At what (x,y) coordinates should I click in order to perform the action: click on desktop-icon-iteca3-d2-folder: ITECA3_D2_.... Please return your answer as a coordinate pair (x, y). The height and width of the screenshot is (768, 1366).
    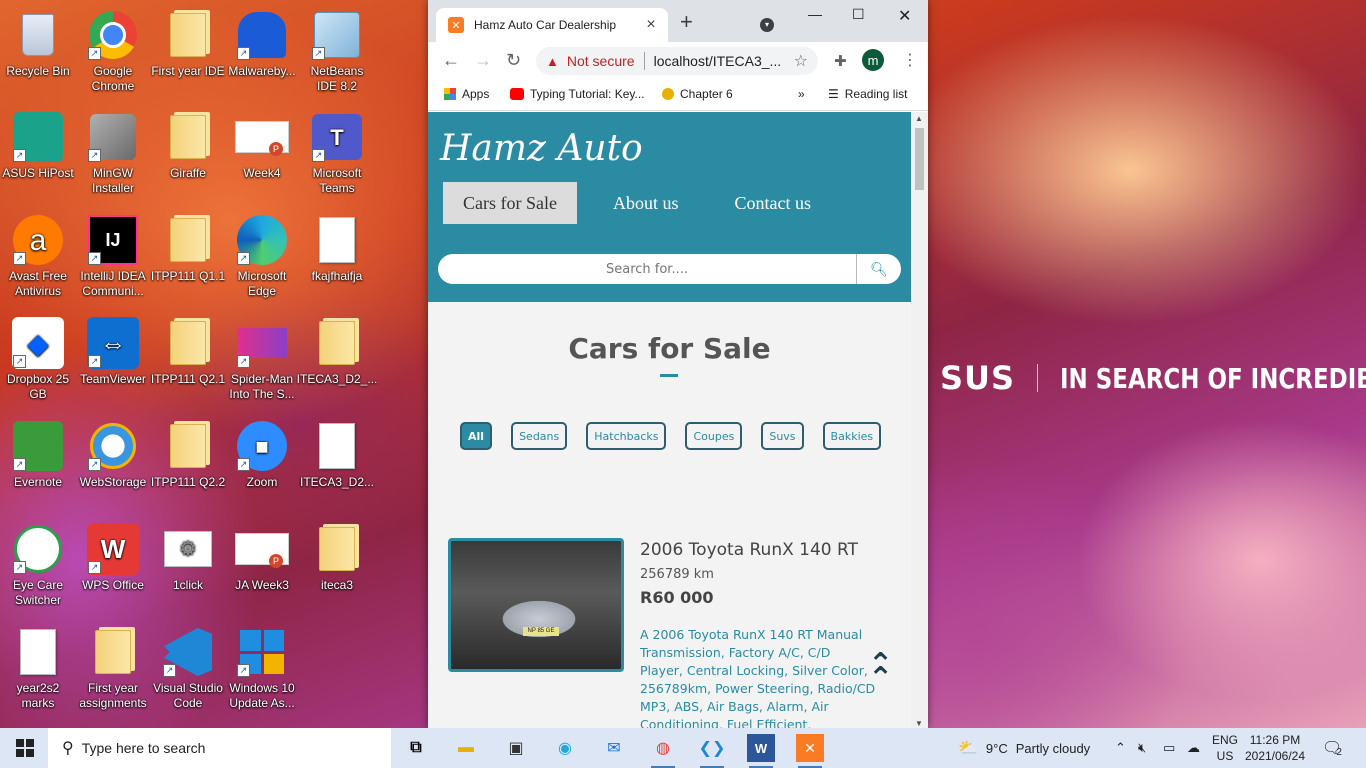
    Looking at the image, I should click on (337, 351).